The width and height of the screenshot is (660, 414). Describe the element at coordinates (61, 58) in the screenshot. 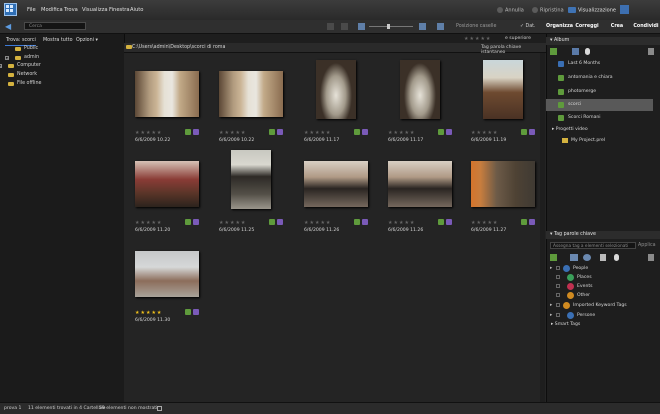

I see `tree-item: + admin` at that location.